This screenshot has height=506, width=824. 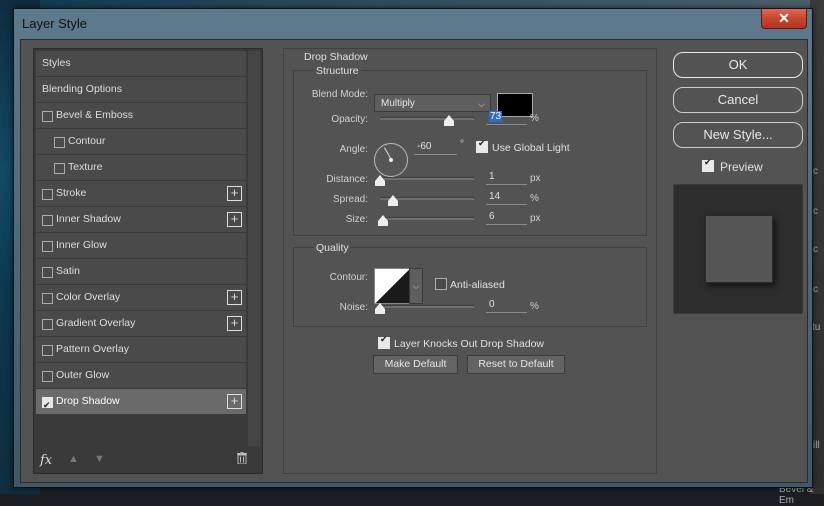 What do you see at coordinates (426, 220) in the screenshot?
I see `size-slider` at bounding box center [426, 220].